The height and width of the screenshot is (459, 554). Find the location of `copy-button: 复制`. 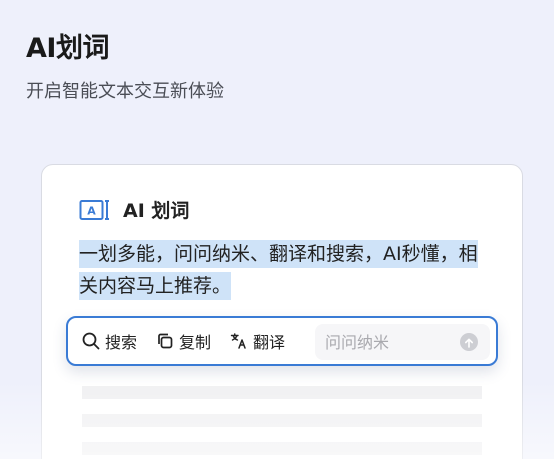

copy-button: 复制 is located at coordinates (183, 341).